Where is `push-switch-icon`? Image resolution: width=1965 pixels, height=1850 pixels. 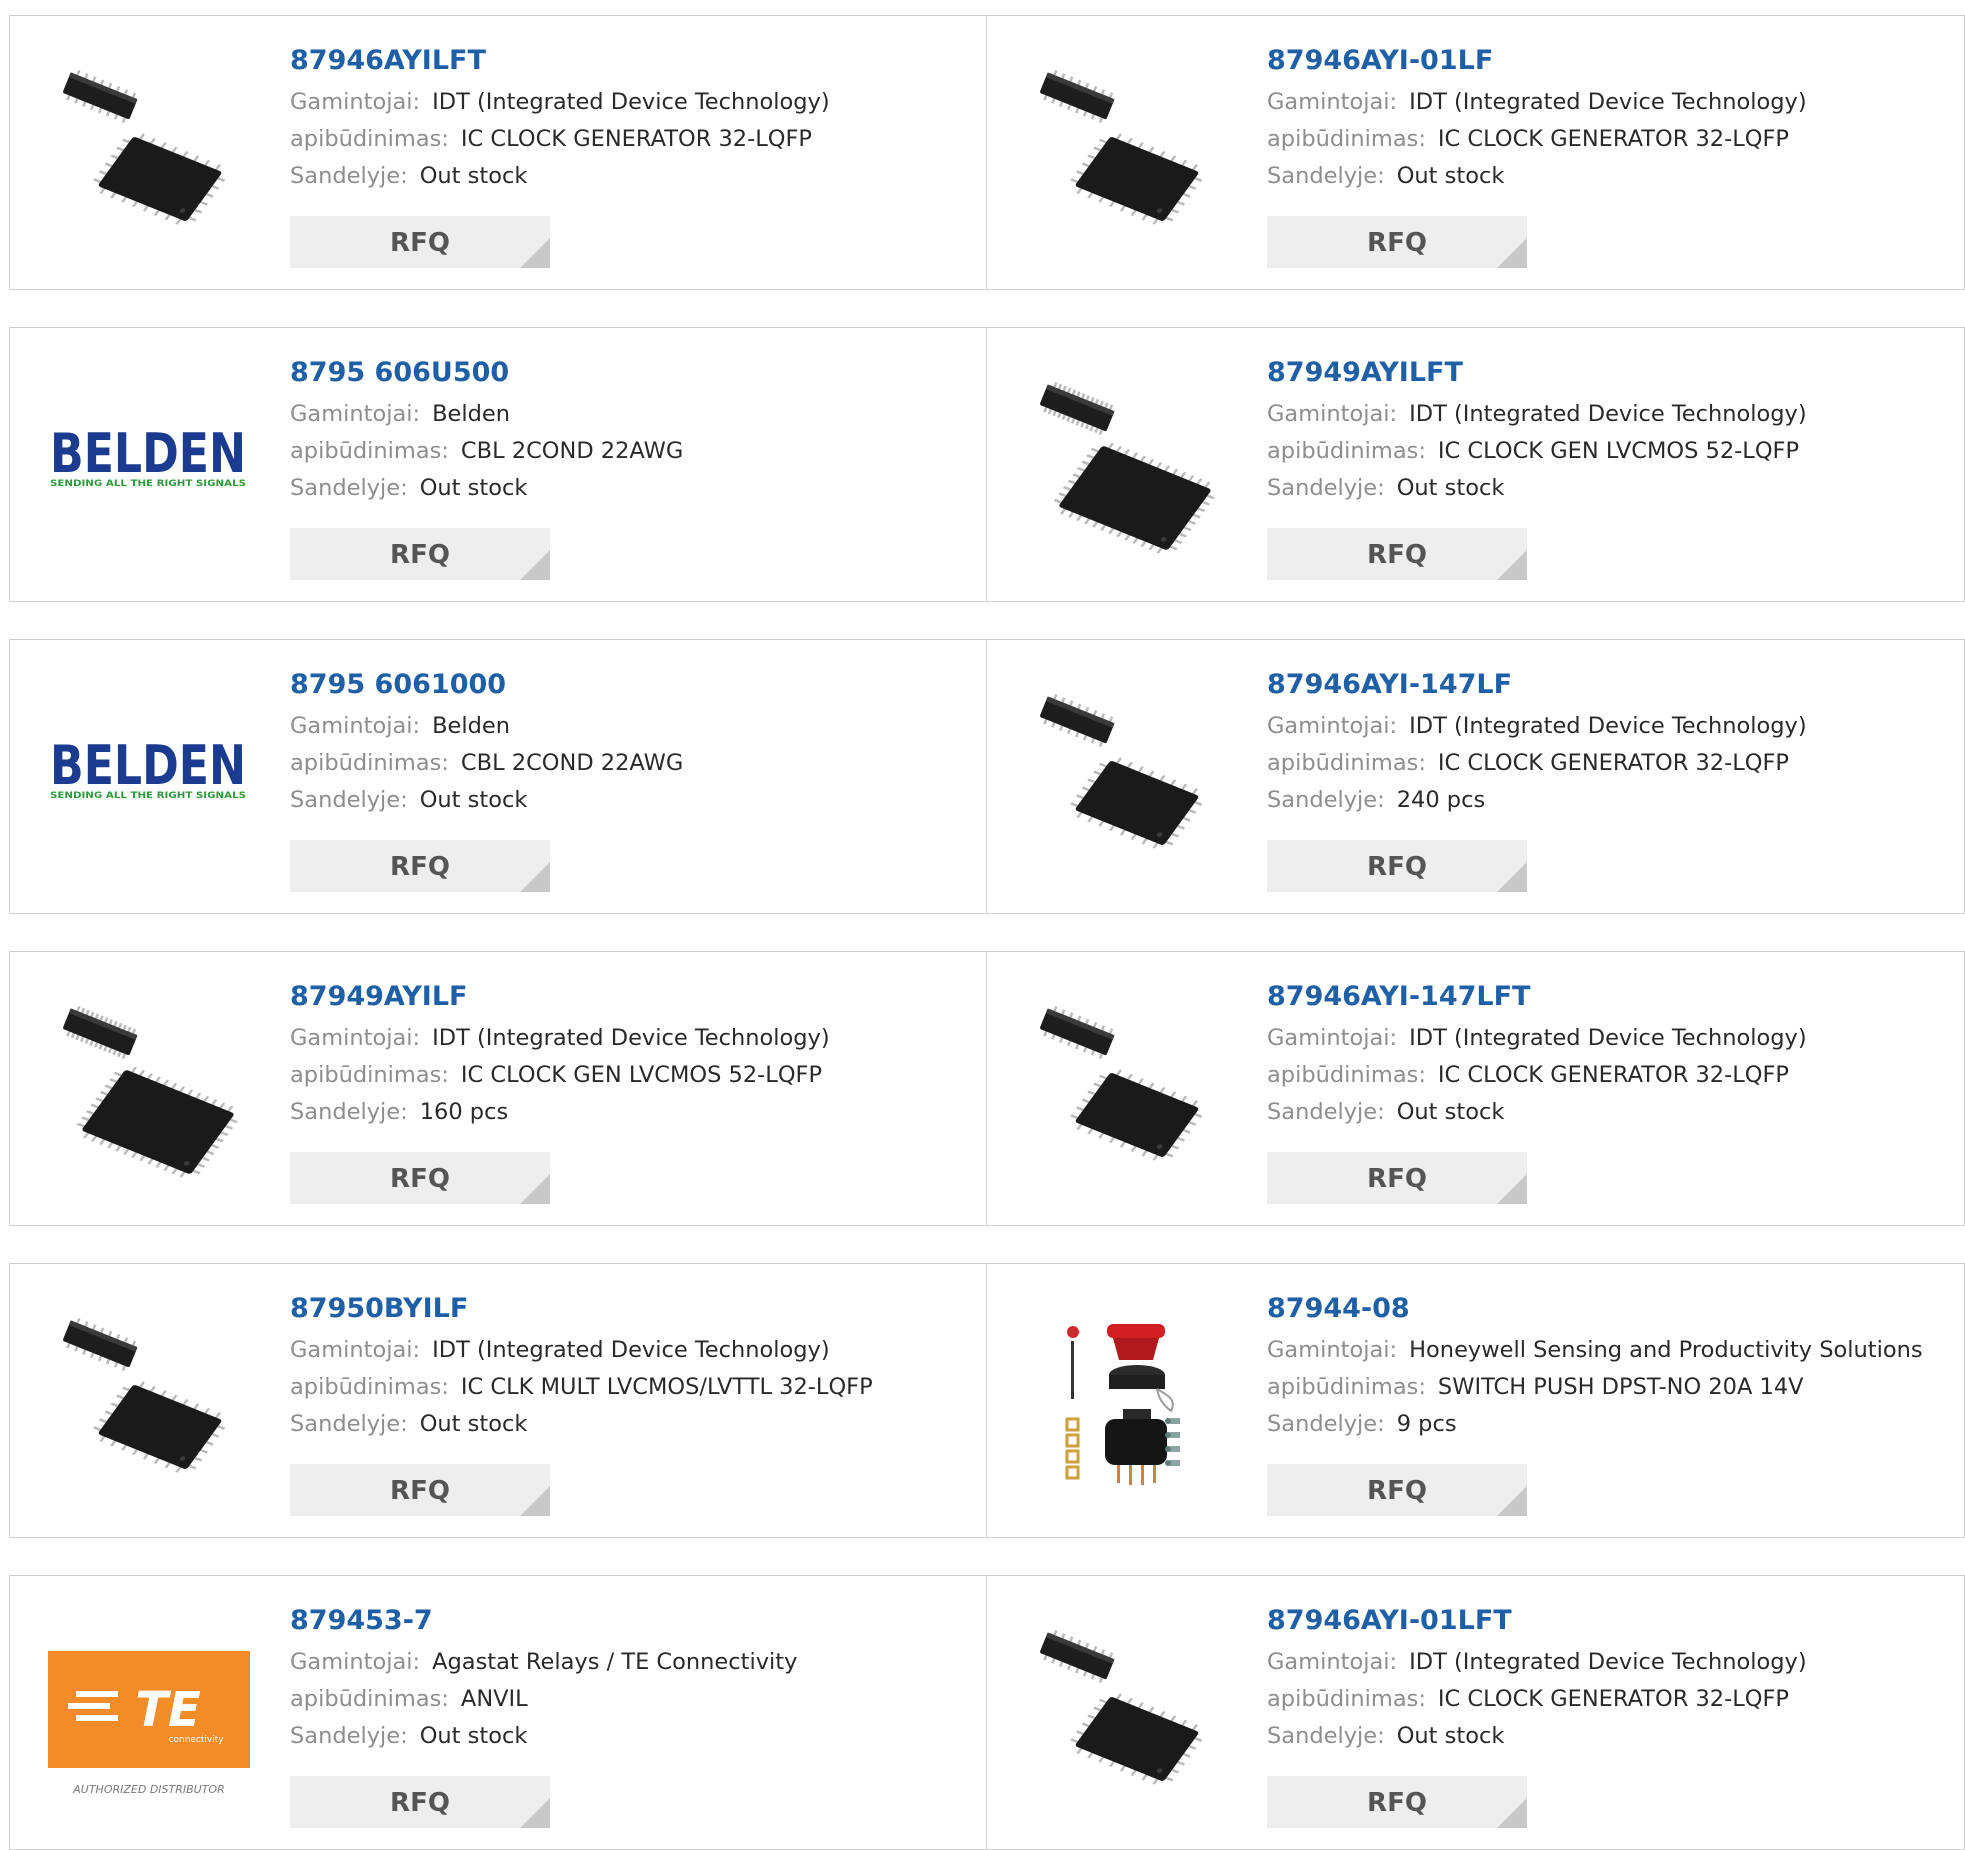
push-switch-icon is located at coordinates (1126, 1400).